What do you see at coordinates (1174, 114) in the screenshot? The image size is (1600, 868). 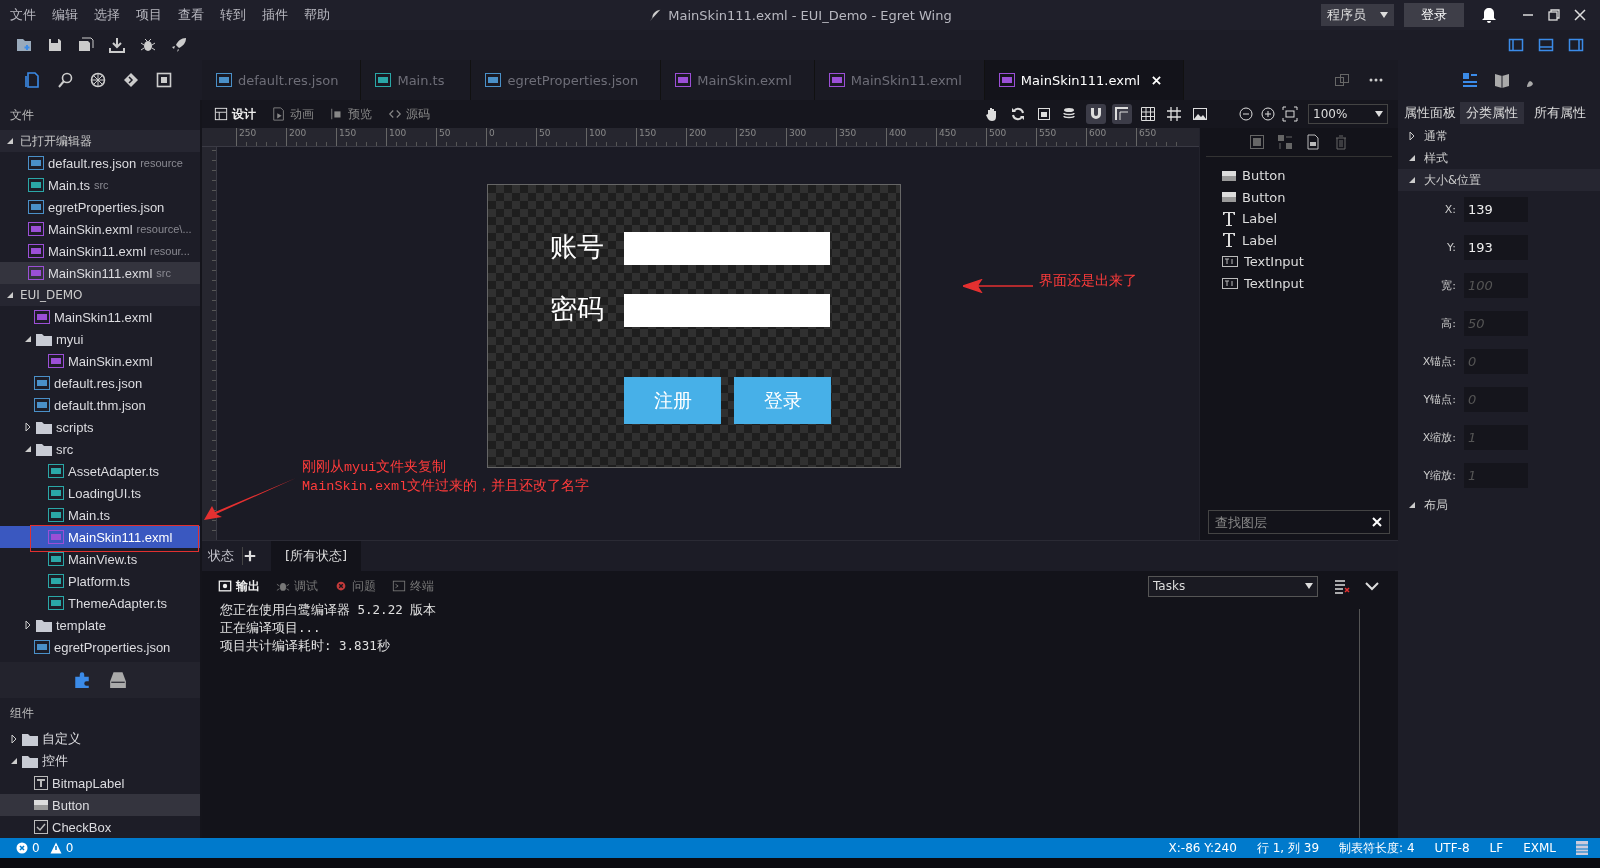 I see `hash-icon` at bounding box center [1174, 114].